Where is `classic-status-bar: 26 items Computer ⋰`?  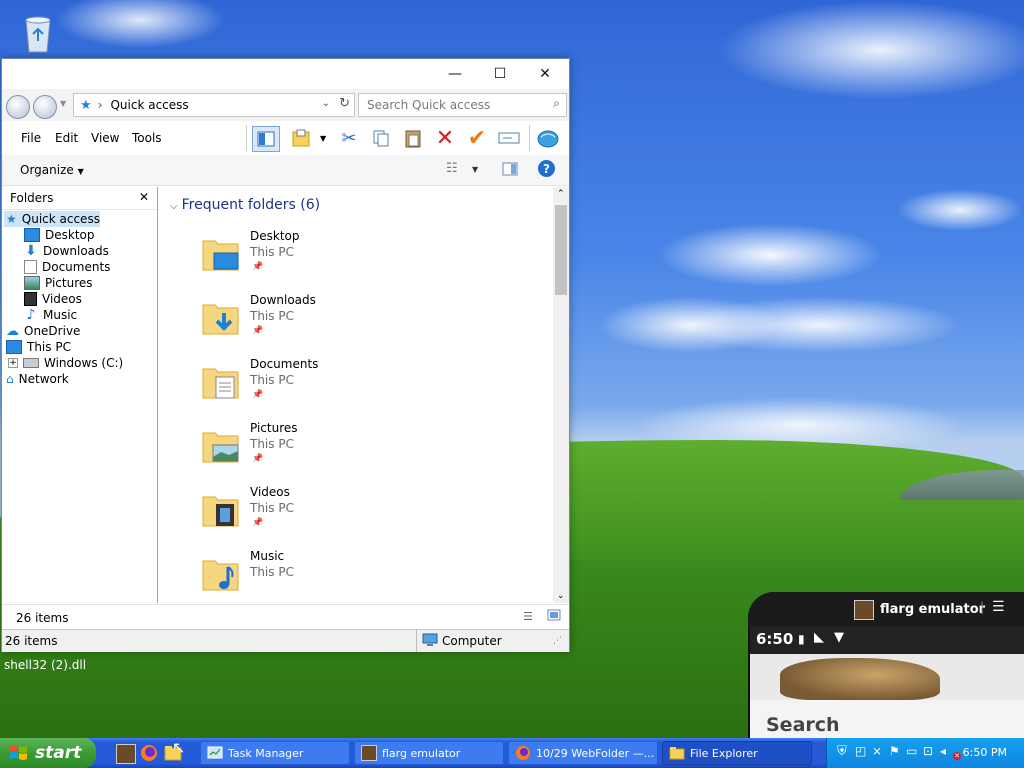 classic-status-bar: 26 items Computer ⋰ is located at coordinates (285, 640).